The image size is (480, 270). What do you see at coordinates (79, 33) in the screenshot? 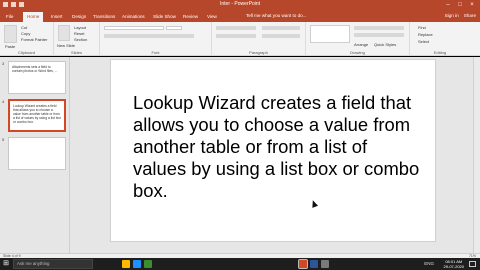
I see `reset-button: Reset` at bounding box center [79, 33].